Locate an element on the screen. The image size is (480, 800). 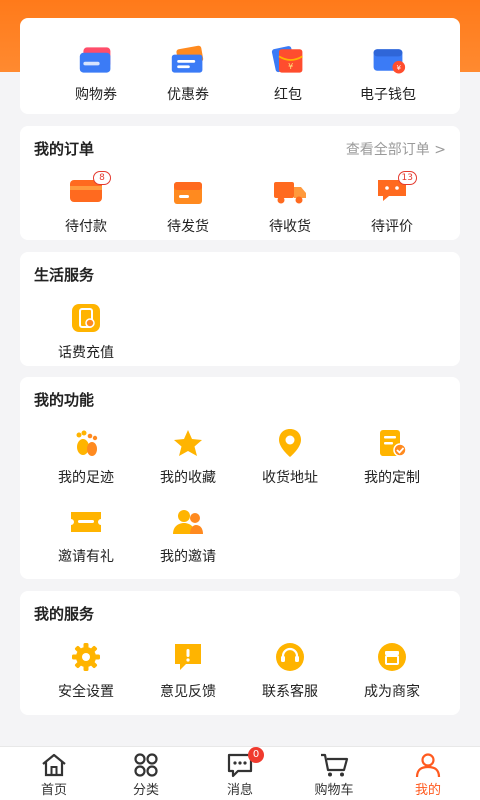
nav-label: 我的 is located at coordinates (427, 790).